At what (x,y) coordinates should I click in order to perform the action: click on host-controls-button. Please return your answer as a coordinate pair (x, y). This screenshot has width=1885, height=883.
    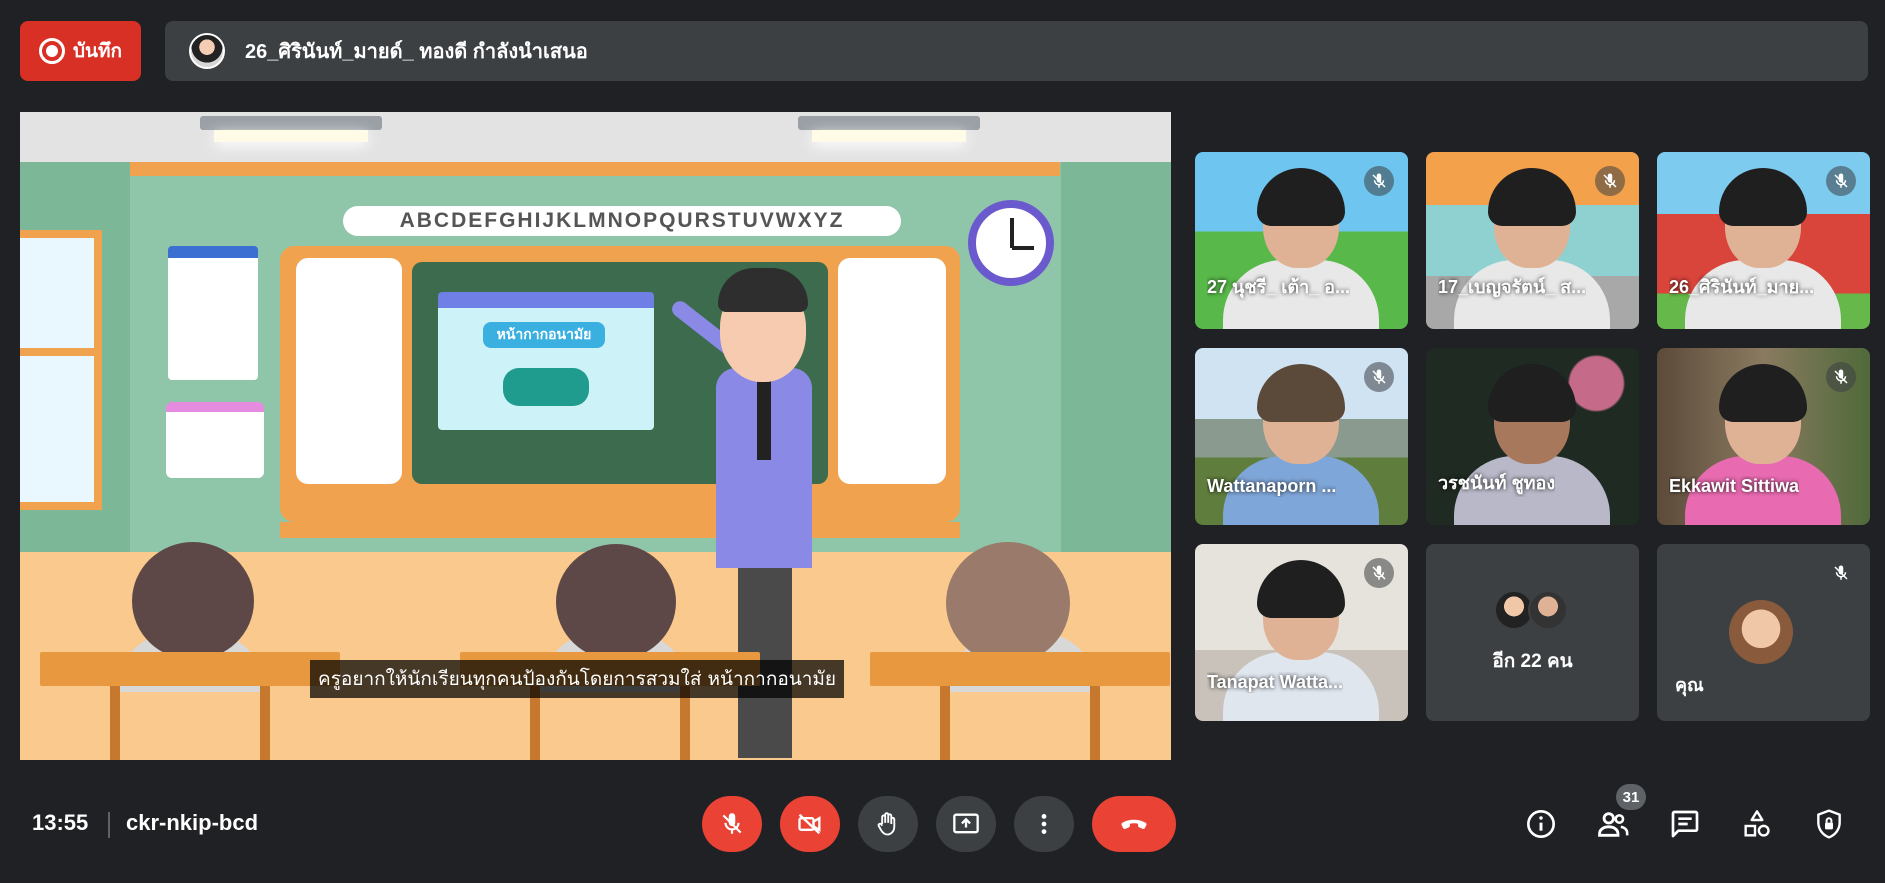
    Looking at the image, I should click on (1829, 824).